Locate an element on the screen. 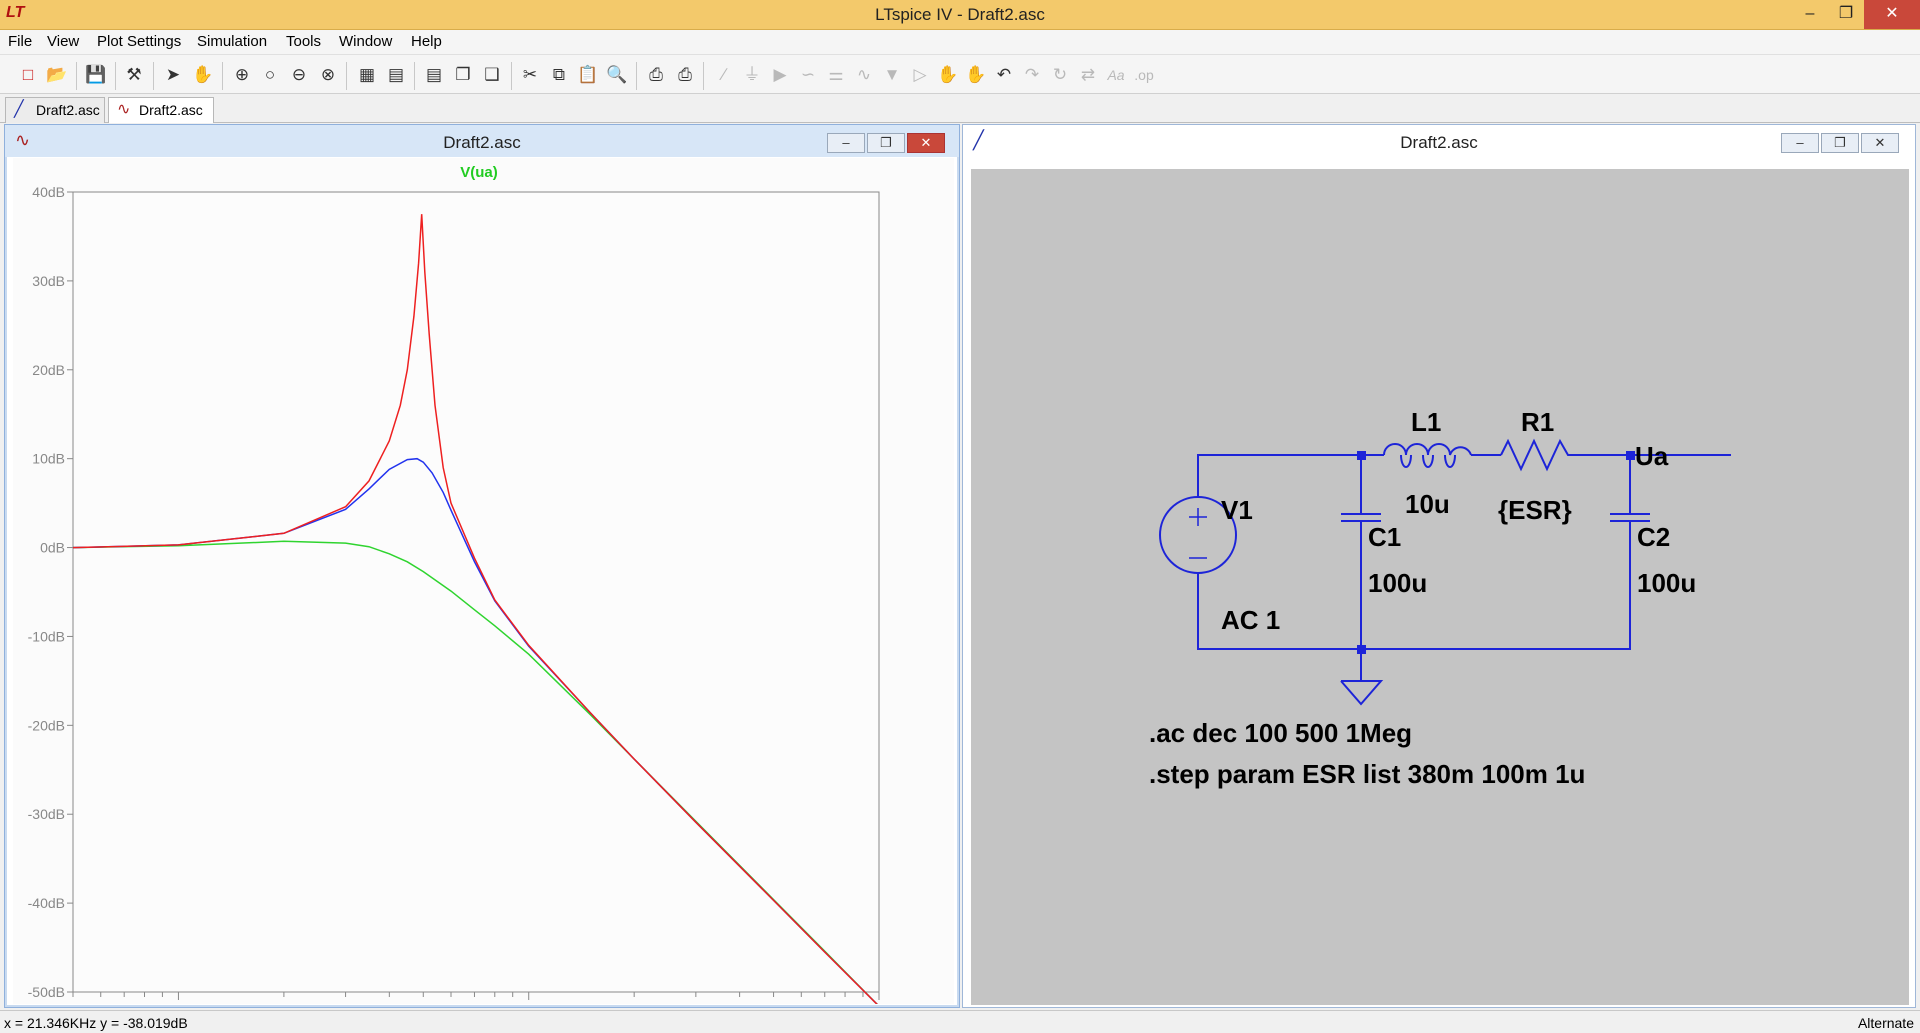 The width and height of the screenshot is (1920, 1033). print-setup-icon: ⎙ is located at coordinates (656, 76).